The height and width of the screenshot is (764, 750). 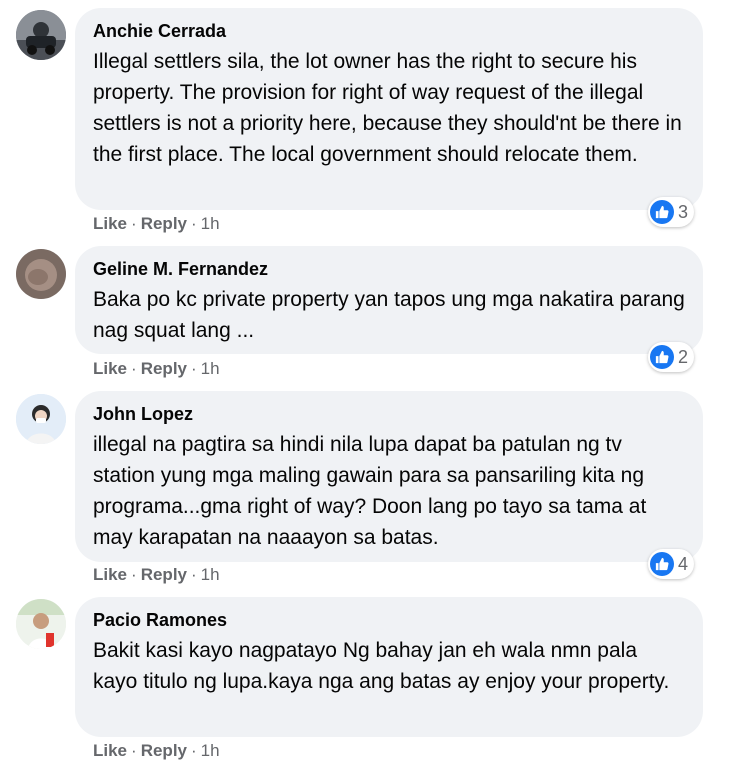 I want to click on comment-author: Anchie Cerrada, so click(x=159, y=31).